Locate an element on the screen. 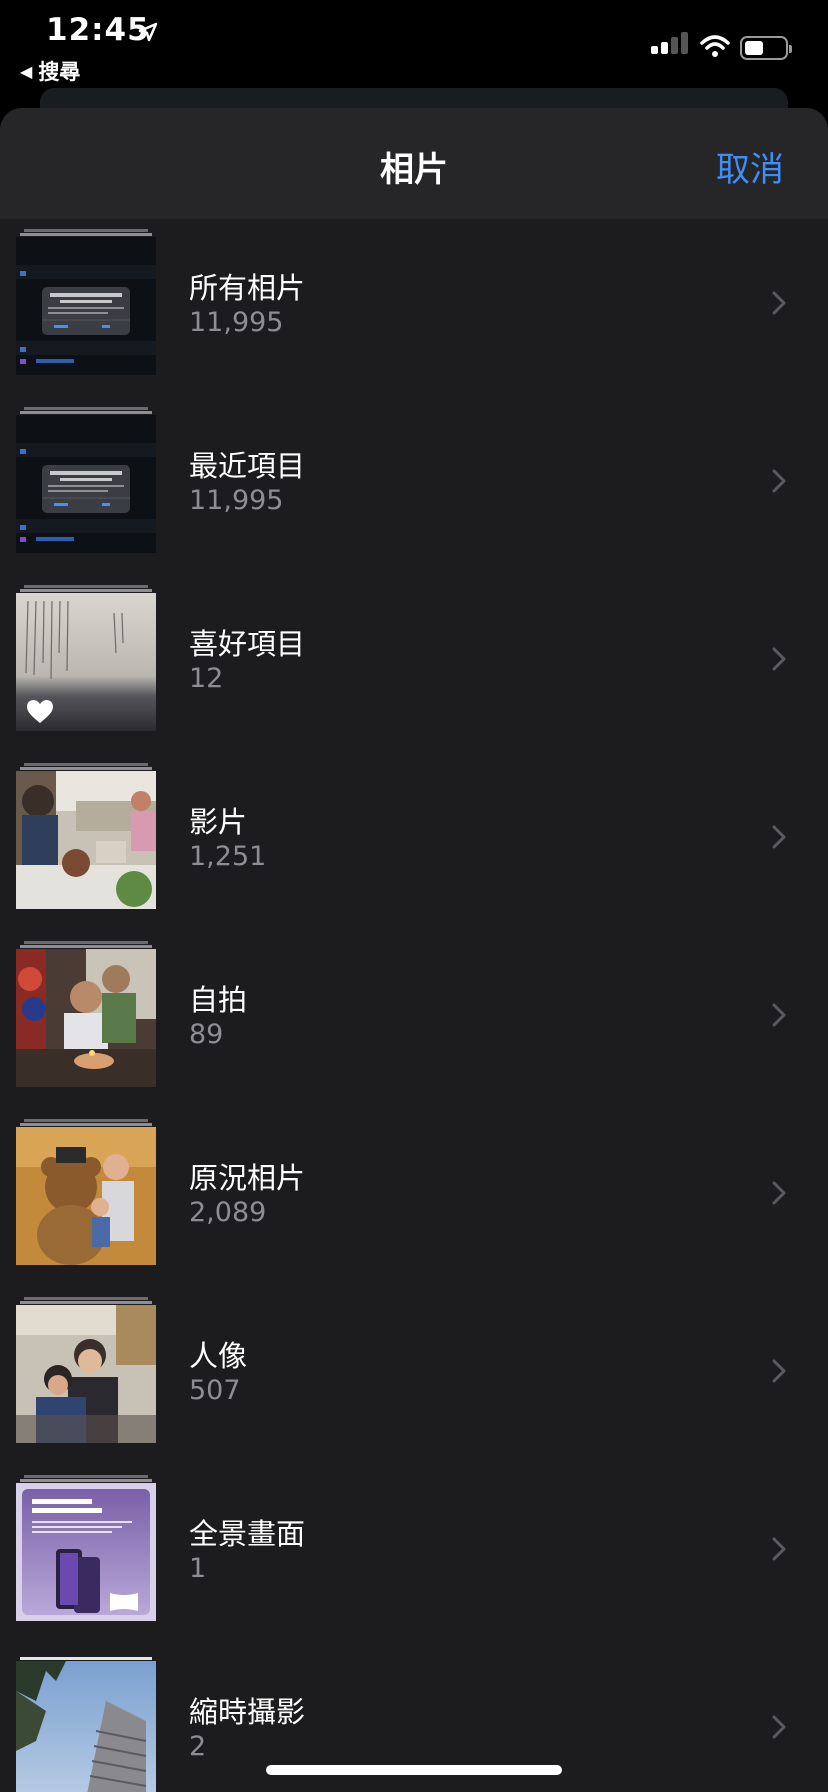 The height and width of the screenshot is (1792, 828). back-triangle-icon: ◀ is located at coordinates (26, 71).